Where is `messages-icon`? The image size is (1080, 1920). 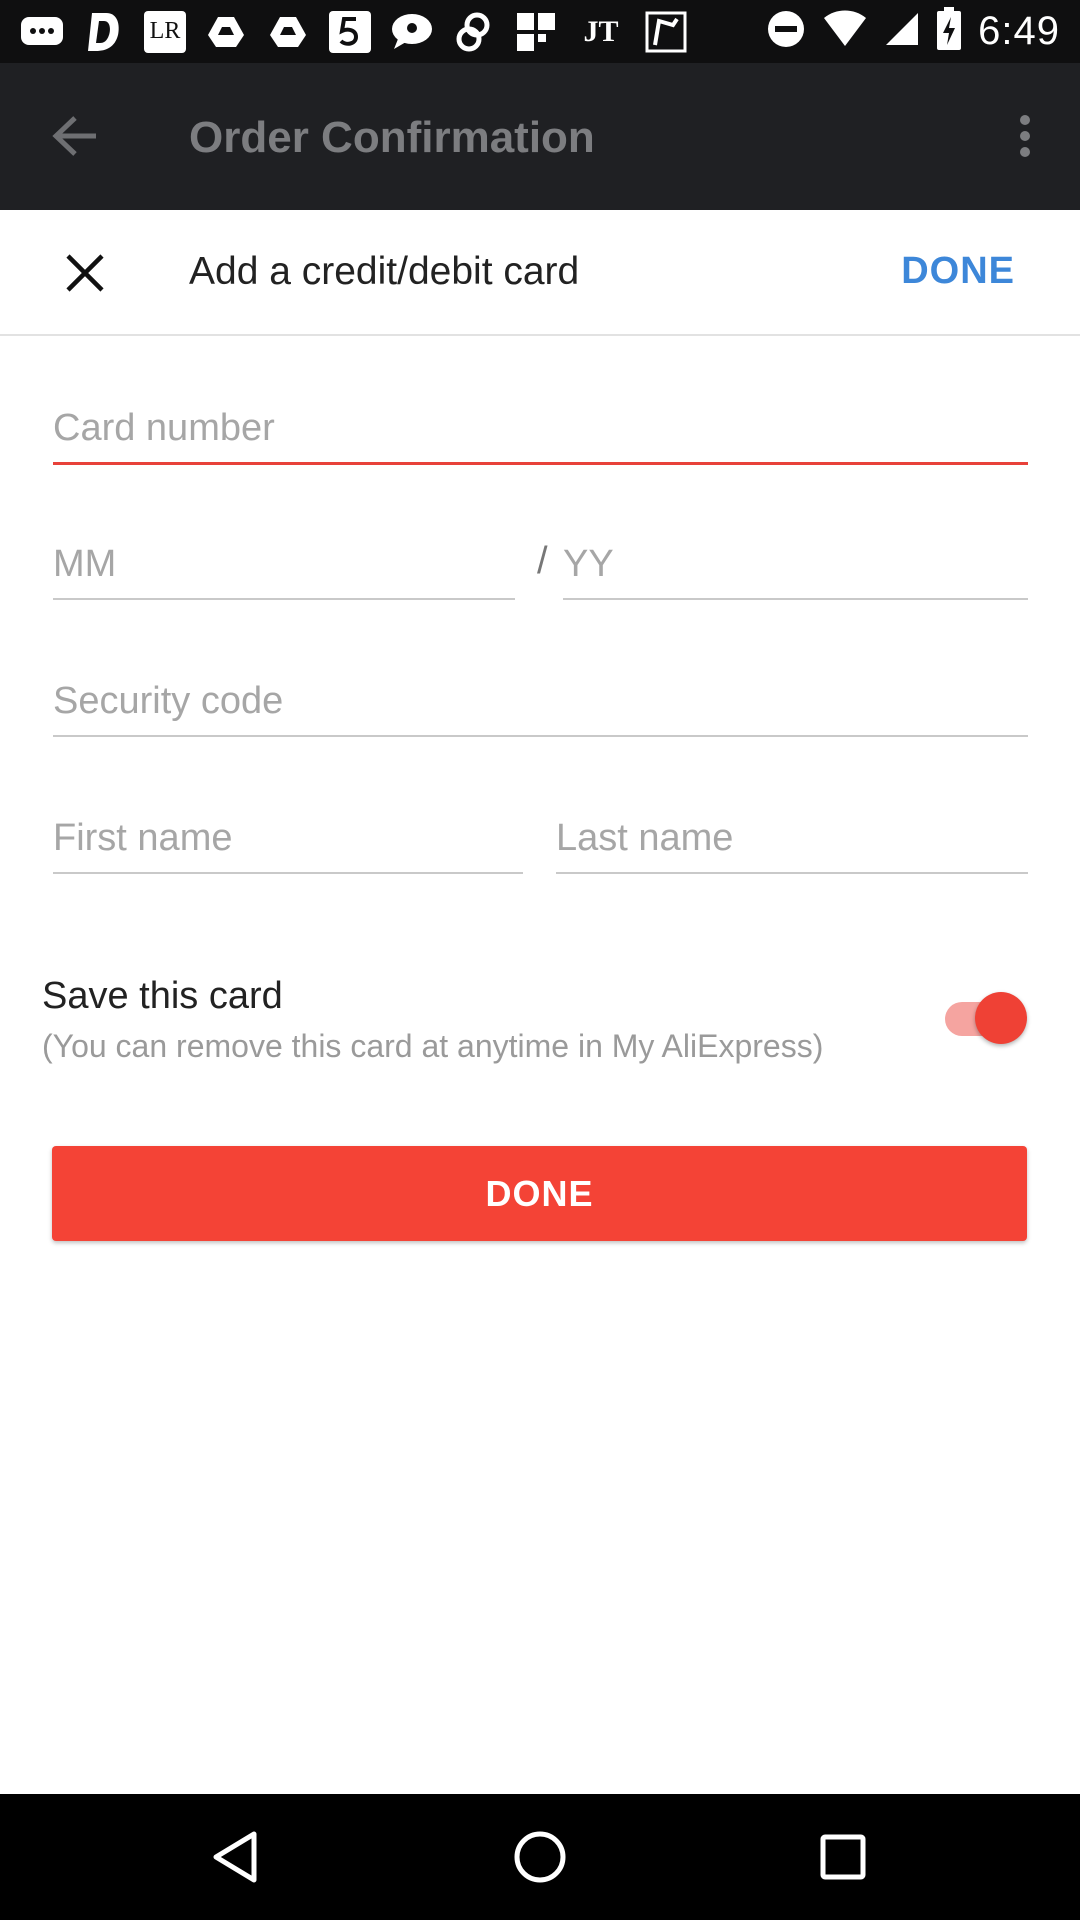 messages-icon is located at coordinates (42, 32).